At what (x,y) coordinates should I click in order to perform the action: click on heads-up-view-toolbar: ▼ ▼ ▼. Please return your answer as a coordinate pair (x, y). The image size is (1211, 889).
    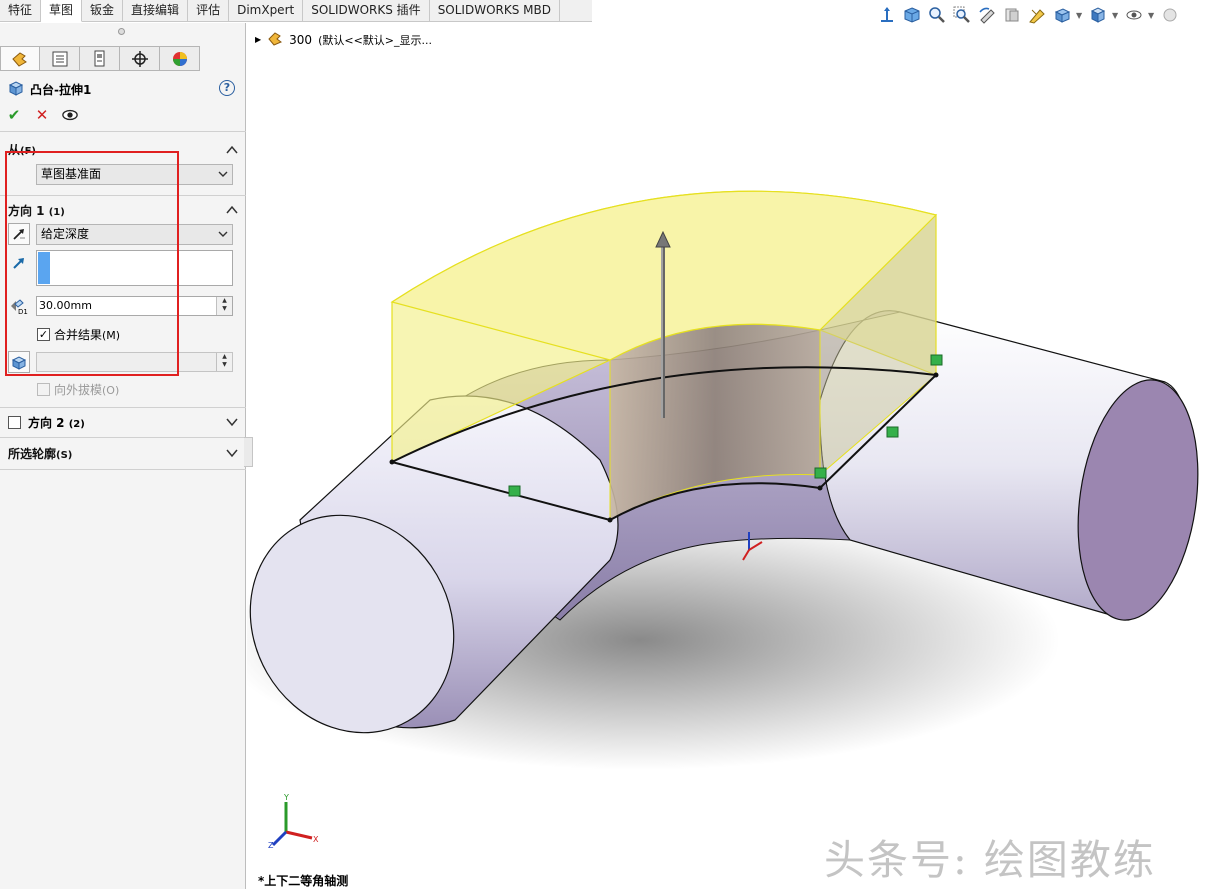
    Looking at the image, I should click on (1028, 15).